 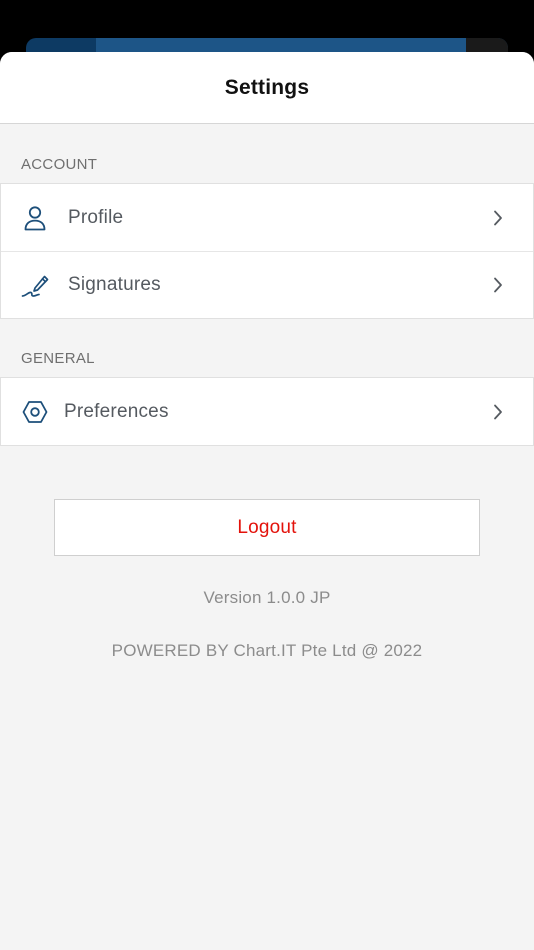 What do you see at coordinates (267, 217) in the screenshot?
I see `settings-item-profile: Profile` at bounding box center [267, 217].